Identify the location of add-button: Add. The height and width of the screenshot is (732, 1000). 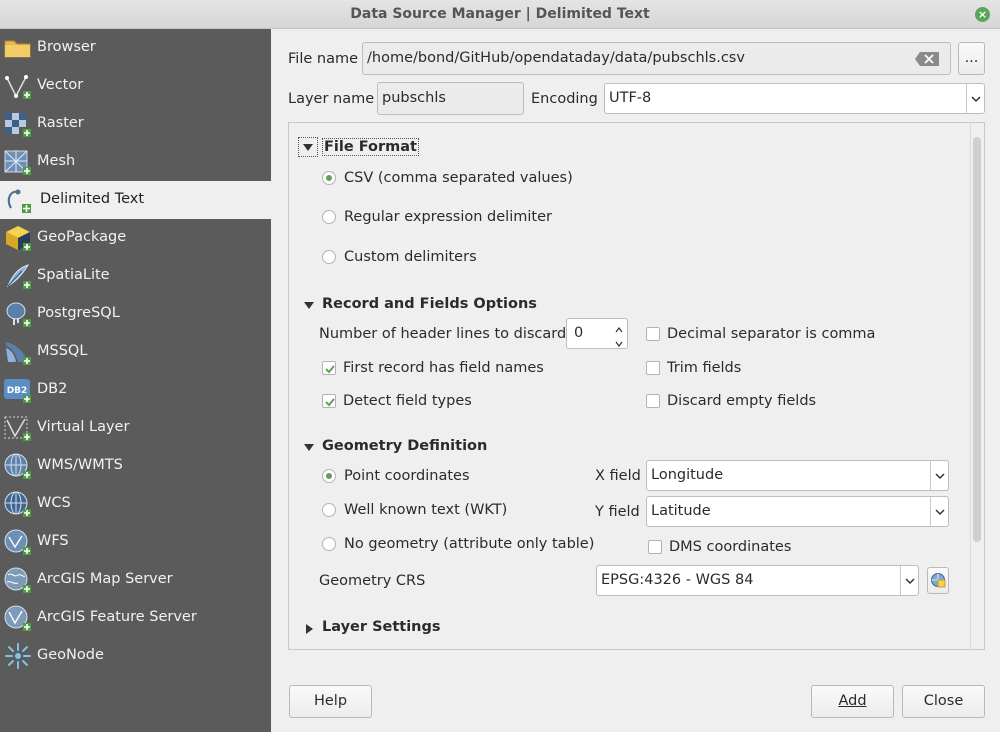
(852, 701).